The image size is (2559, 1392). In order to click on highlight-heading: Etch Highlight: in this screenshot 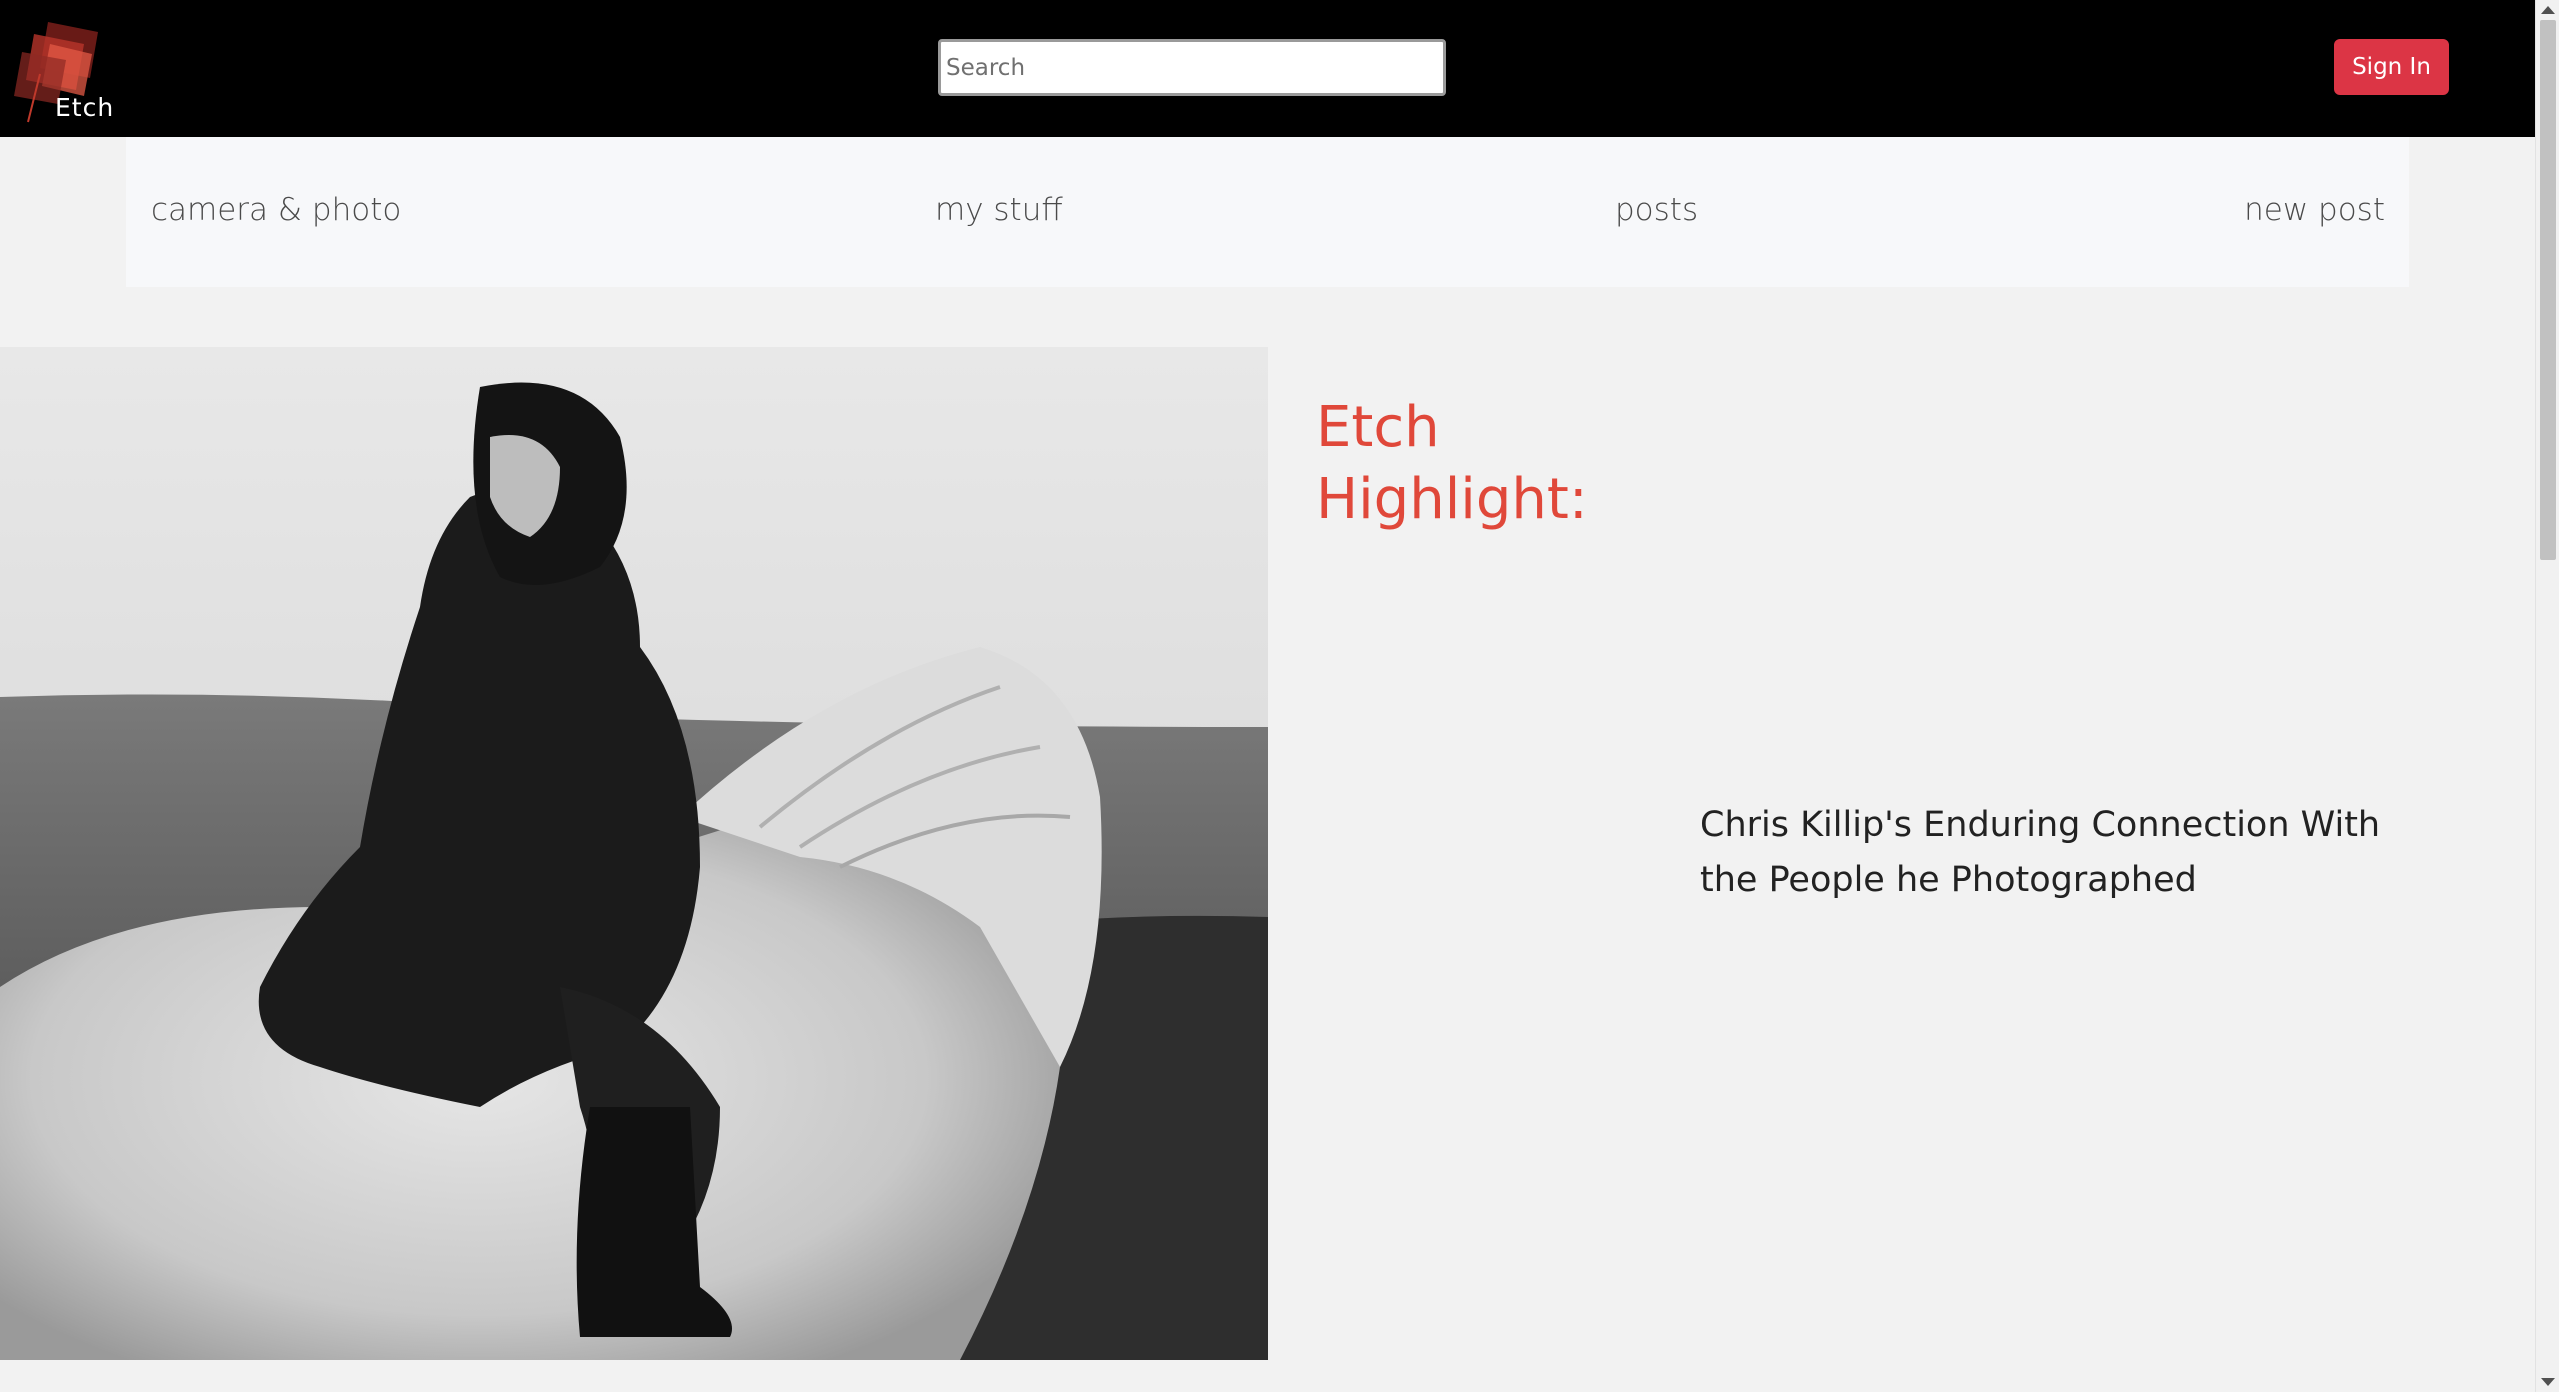, I will do `click(1452, 463)`.